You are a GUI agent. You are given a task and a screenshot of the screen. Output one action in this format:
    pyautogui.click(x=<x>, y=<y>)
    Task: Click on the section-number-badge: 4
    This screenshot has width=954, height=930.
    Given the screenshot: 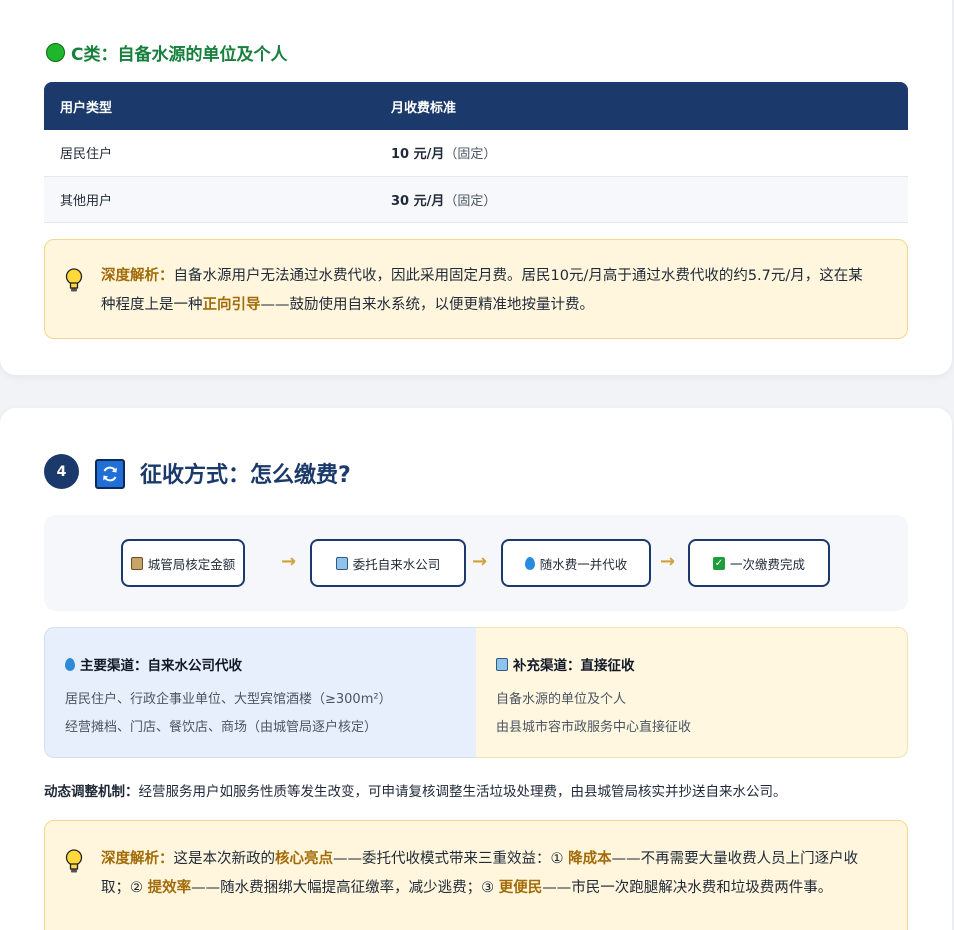 What is the action you would take?
    pyautogui.click(x=61, y=471)
    